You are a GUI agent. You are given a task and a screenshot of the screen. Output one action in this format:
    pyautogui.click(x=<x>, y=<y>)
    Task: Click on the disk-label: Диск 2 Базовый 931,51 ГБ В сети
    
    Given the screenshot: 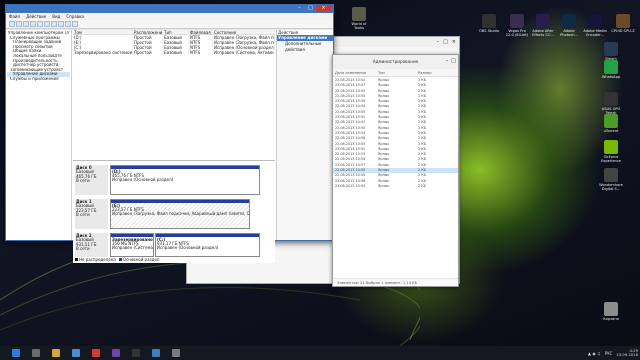 What is the action you would take?
    pyautogui.click(x=91, y=245)
    